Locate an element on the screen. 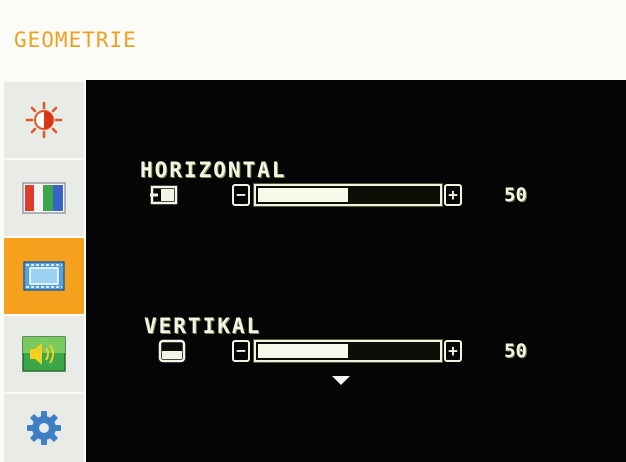  sidebar-item-geometry is located at coordinates (44, 276).